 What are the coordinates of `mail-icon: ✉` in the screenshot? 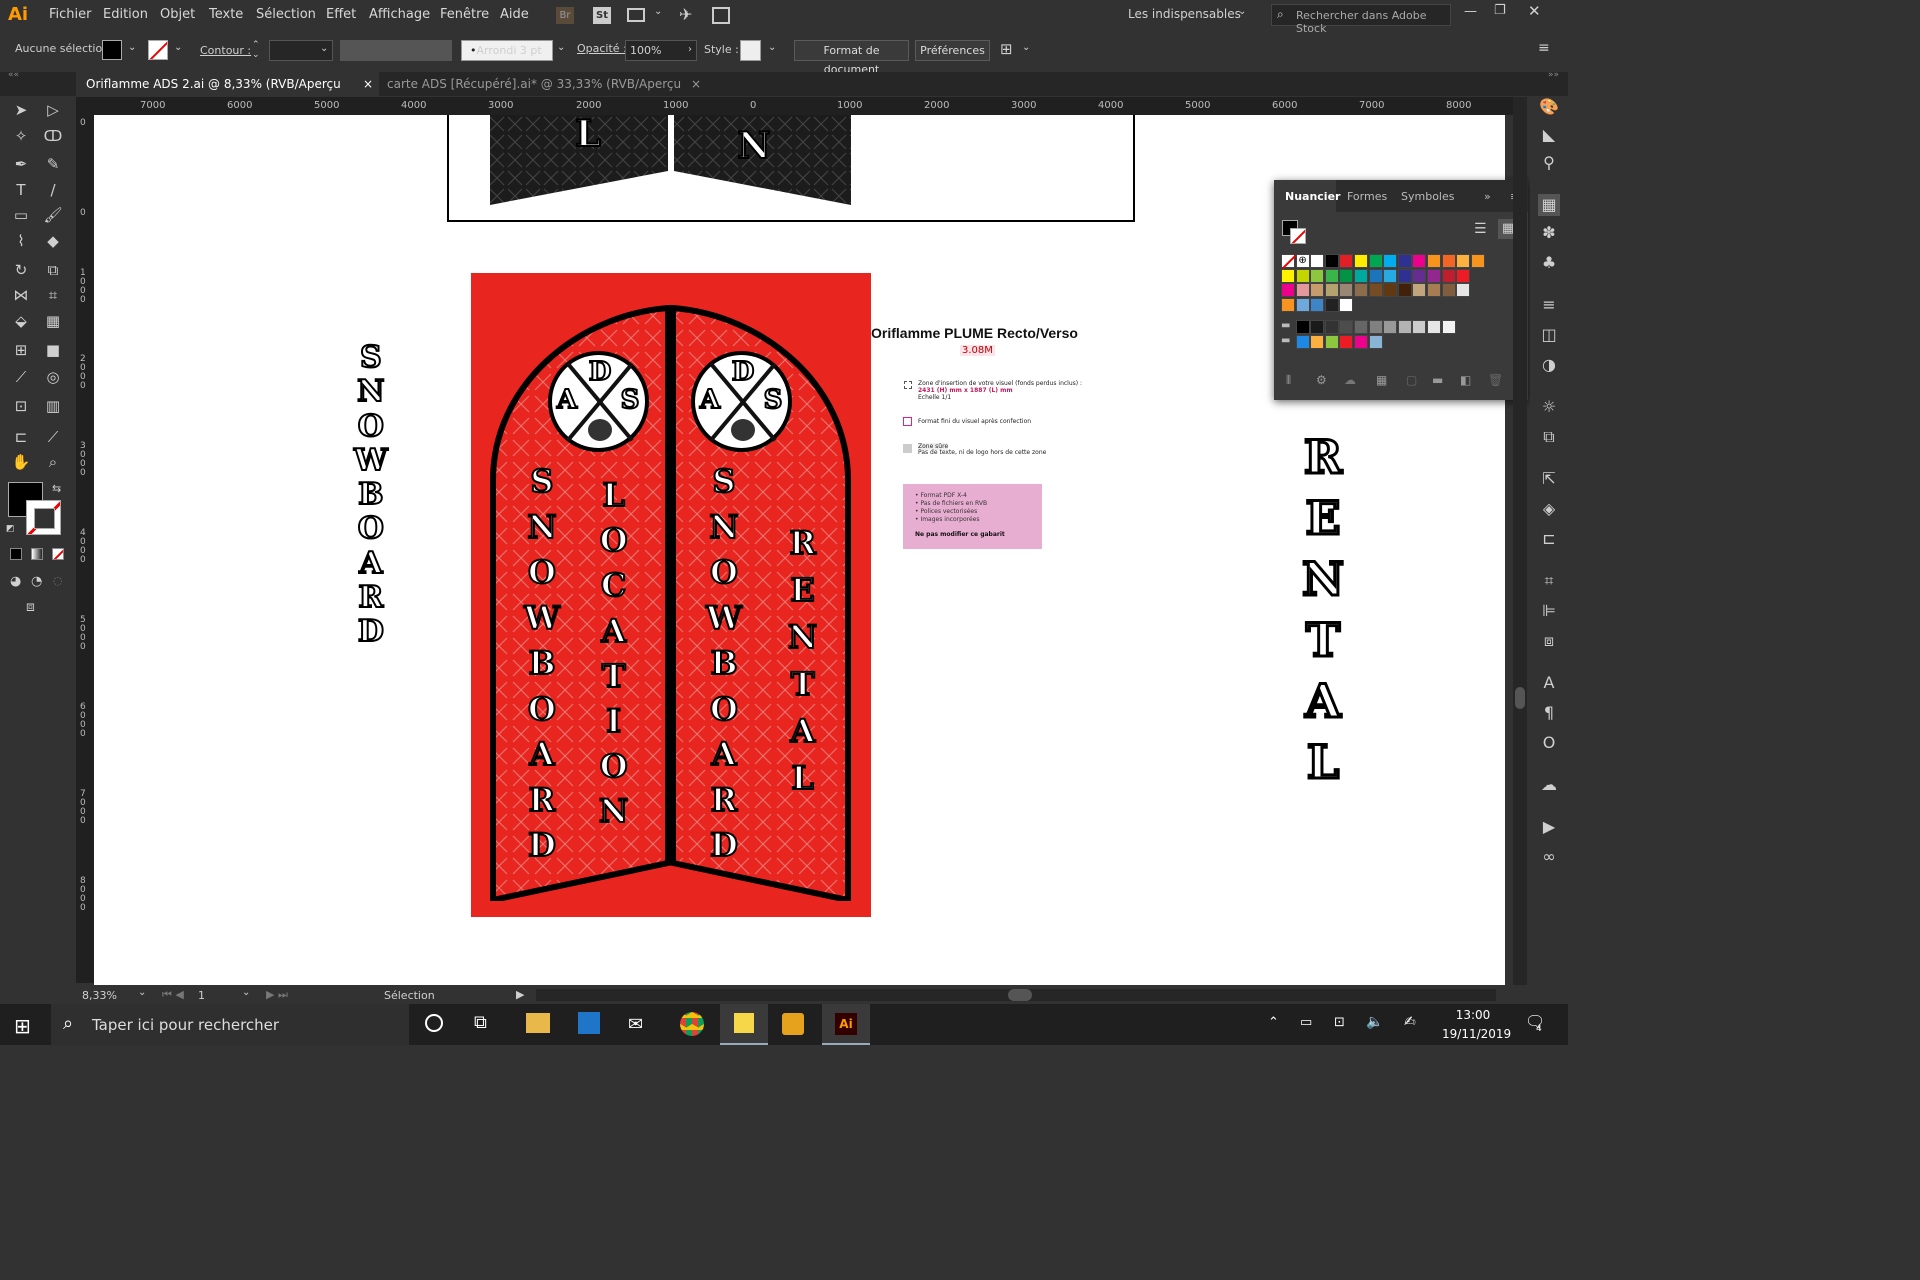 It's located at (635, 1024).